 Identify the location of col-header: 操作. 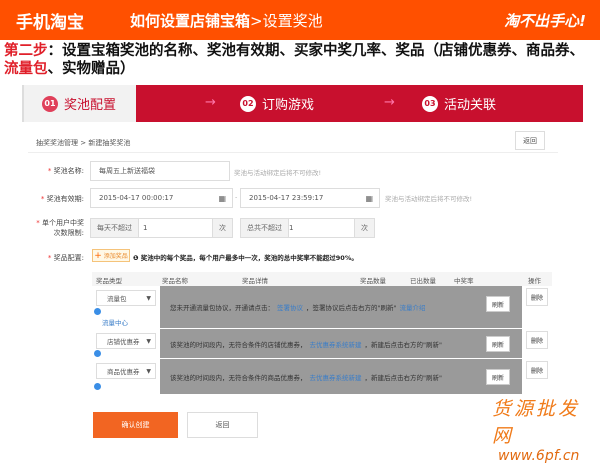
(534, 281).